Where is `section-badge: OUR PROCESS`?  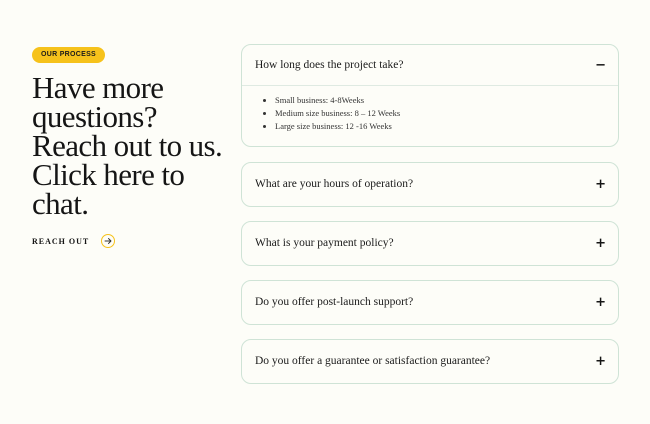
section-badge: OUR PROCESS is located at coordinates (69, 55).